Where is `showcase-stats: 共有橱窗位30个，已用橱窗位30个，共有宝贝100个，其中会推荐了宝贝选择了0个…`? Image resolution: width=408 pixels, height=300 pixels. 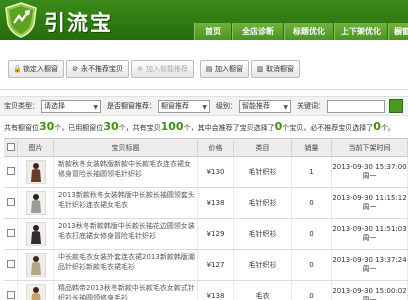
showcase-stats: 共有橱窗位30个，已用橱窗位30个，共有宝贝100个，其中会推荐了宝贝选择了0个… is located at coordinates (206, 127).